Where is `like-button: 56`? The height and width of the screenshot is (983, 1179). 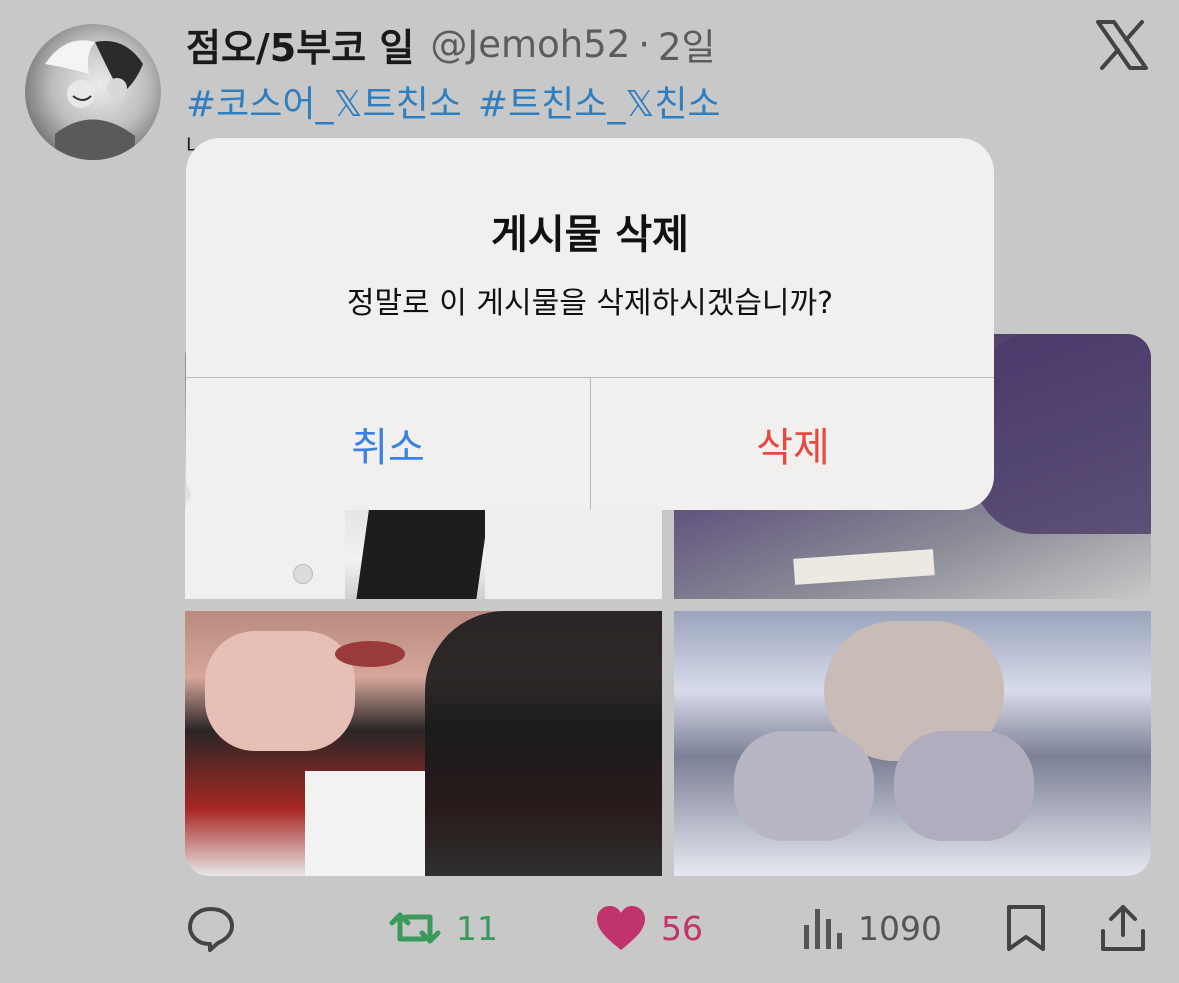 like-button: 56 is located at coordinates (649, 928).